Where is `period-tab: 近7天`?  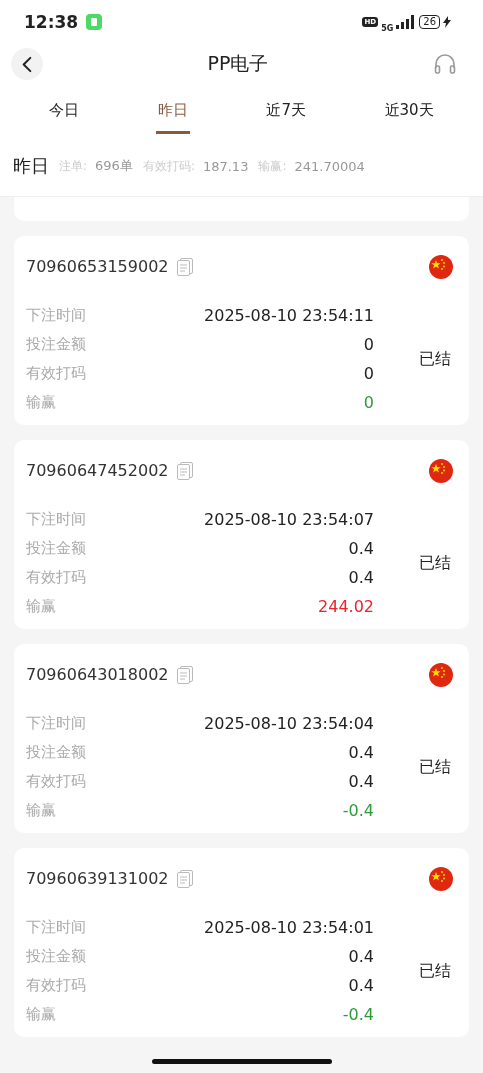
period-tab: 近7天 is located at coordinates (286, 117).